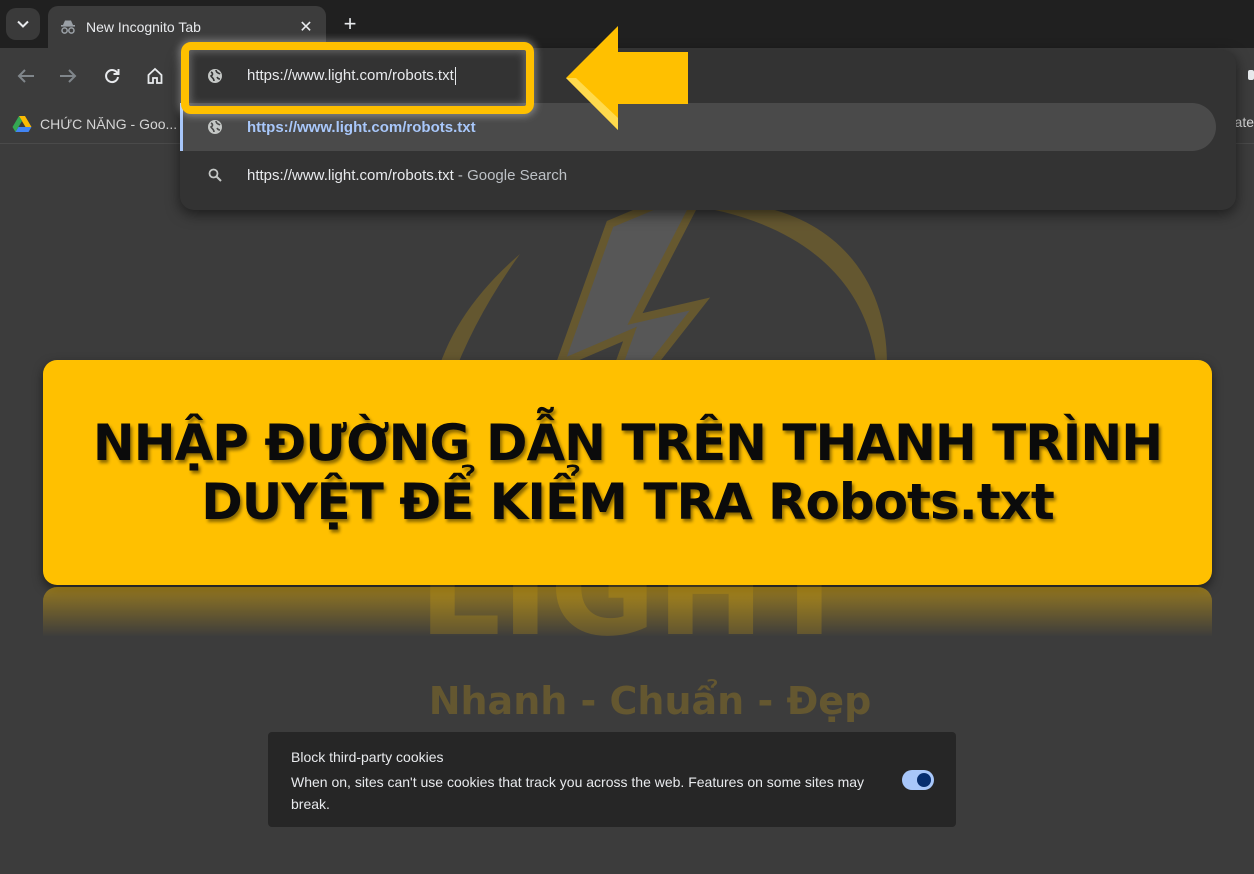  What do you see at coordinates (350, 23) in the screenshot?
I see `new-tab-button: +` at bounding box center [350, 23].